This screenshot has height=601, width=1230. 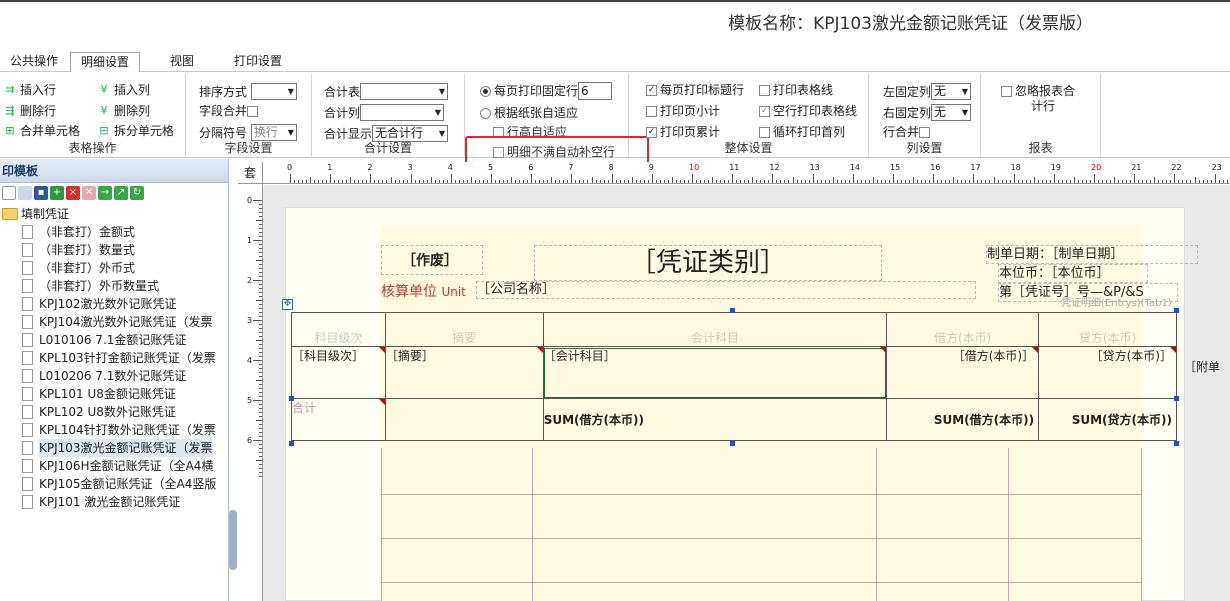 I want to click on cell-debit: ［借方(本币)］, so click(x=963, y=372).